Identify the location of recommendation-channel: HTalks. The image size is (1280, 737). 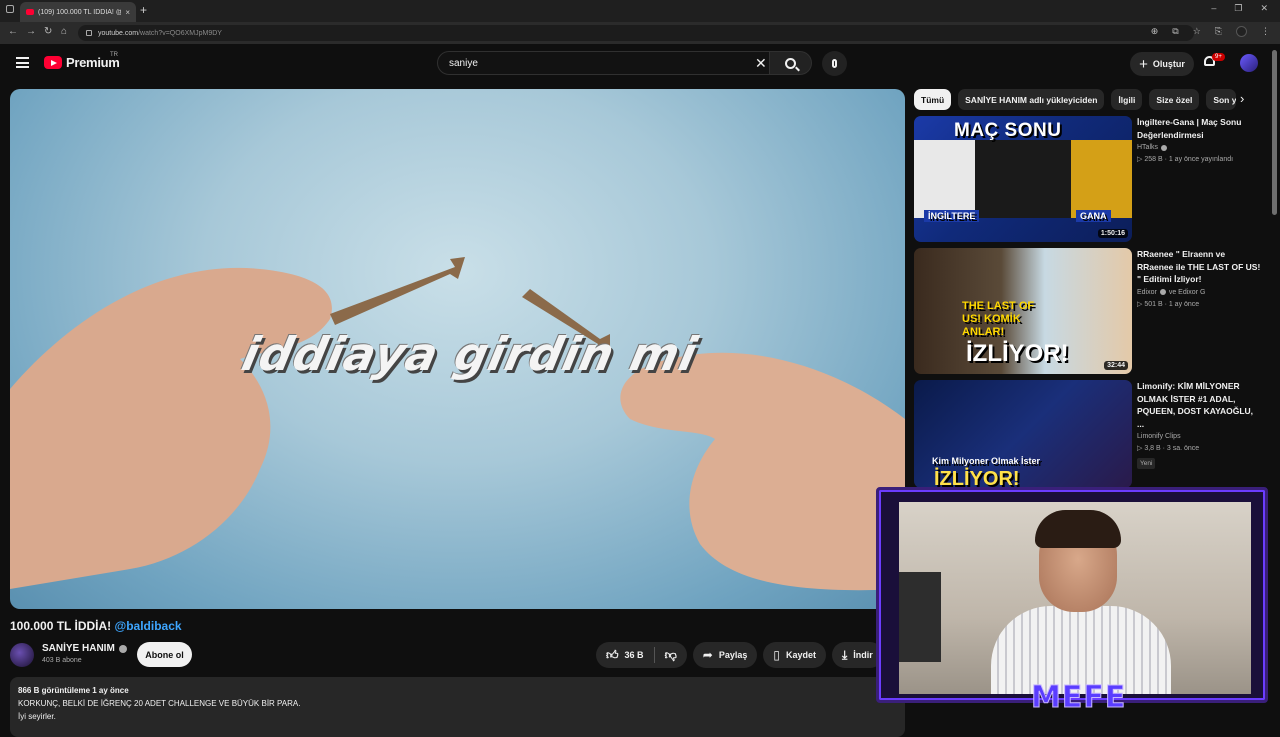
(1199, 147).